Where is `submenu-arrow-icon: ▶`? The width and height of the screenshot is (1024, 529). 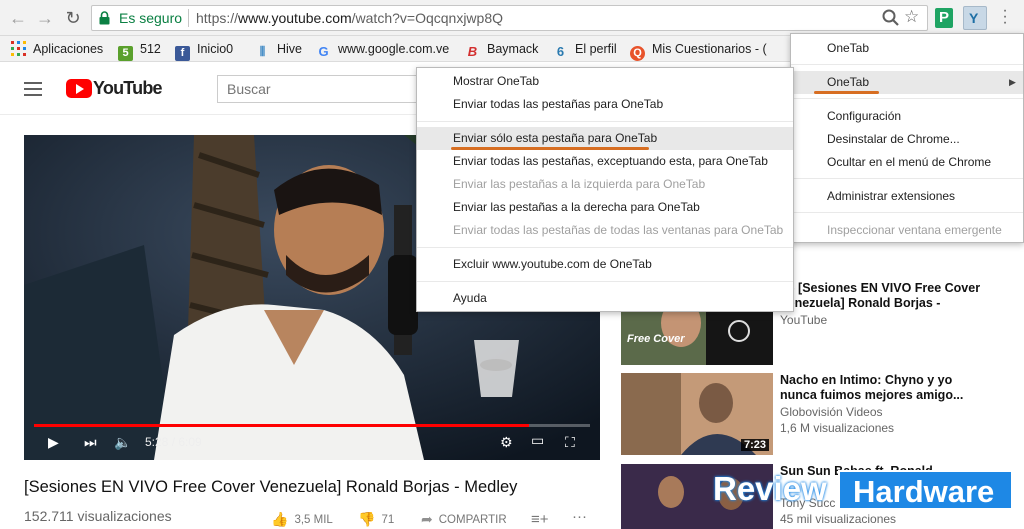
submenu-arrow-icon: ▶ is located at coordinates (1012, 82).